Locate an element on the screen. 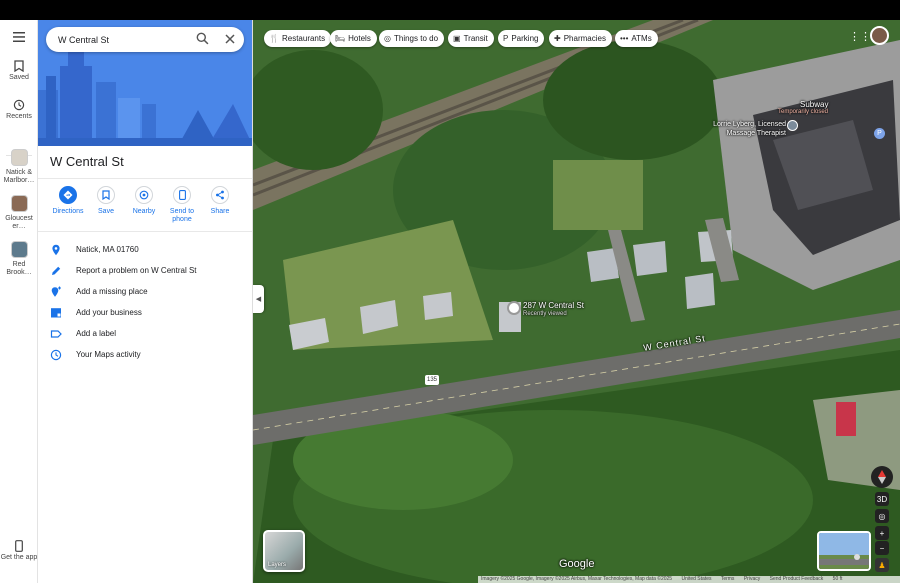  directions-button: Directions is located at coordinates (68, 201).